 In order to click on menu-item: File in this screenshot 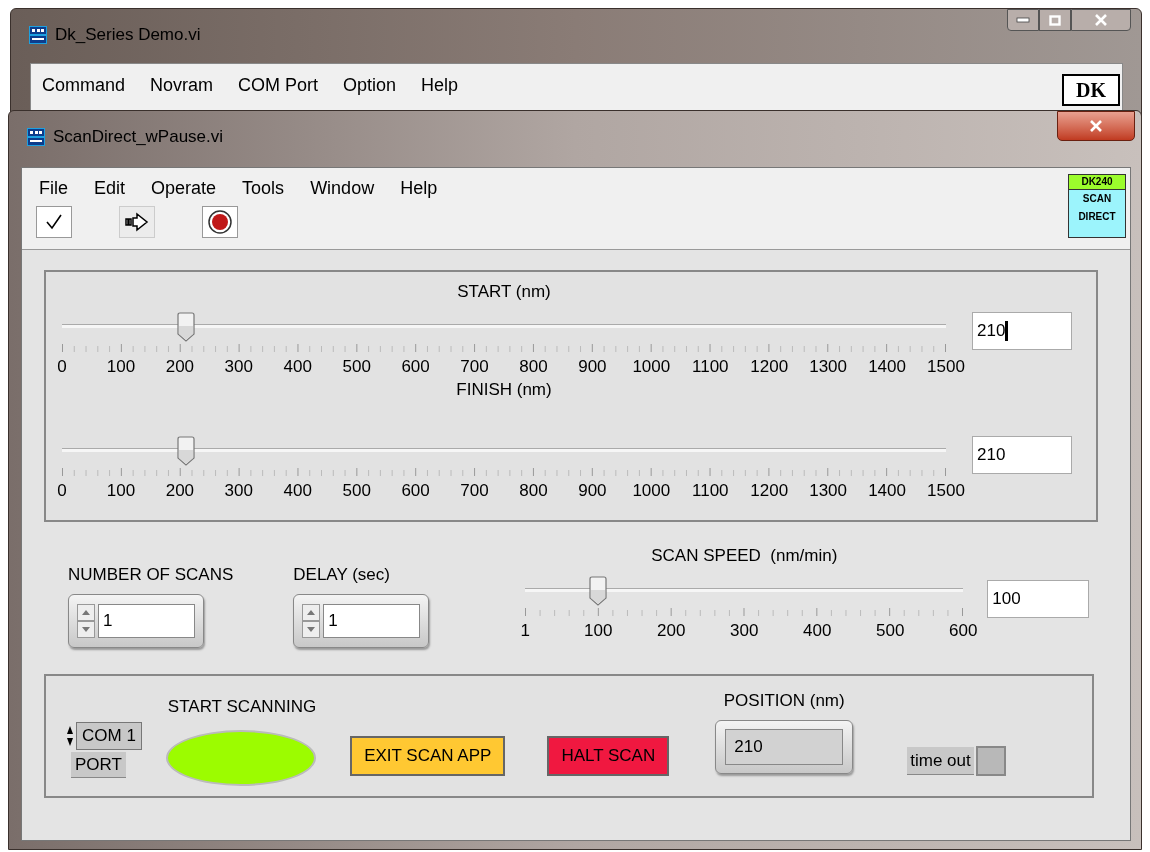, I will do `click(53, 188)`.